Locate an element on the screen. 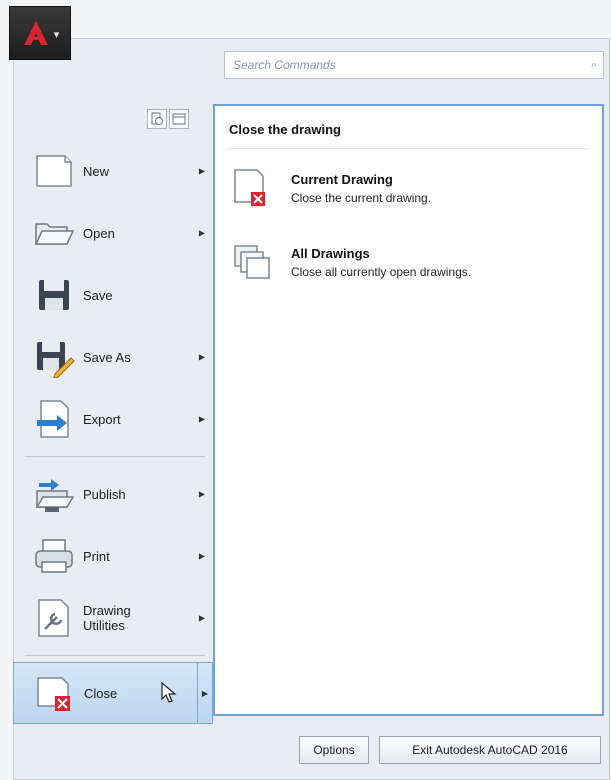  menu-item-drawing-utilities: Drawing Utilities ▶ is located at coordinates (113, 618).